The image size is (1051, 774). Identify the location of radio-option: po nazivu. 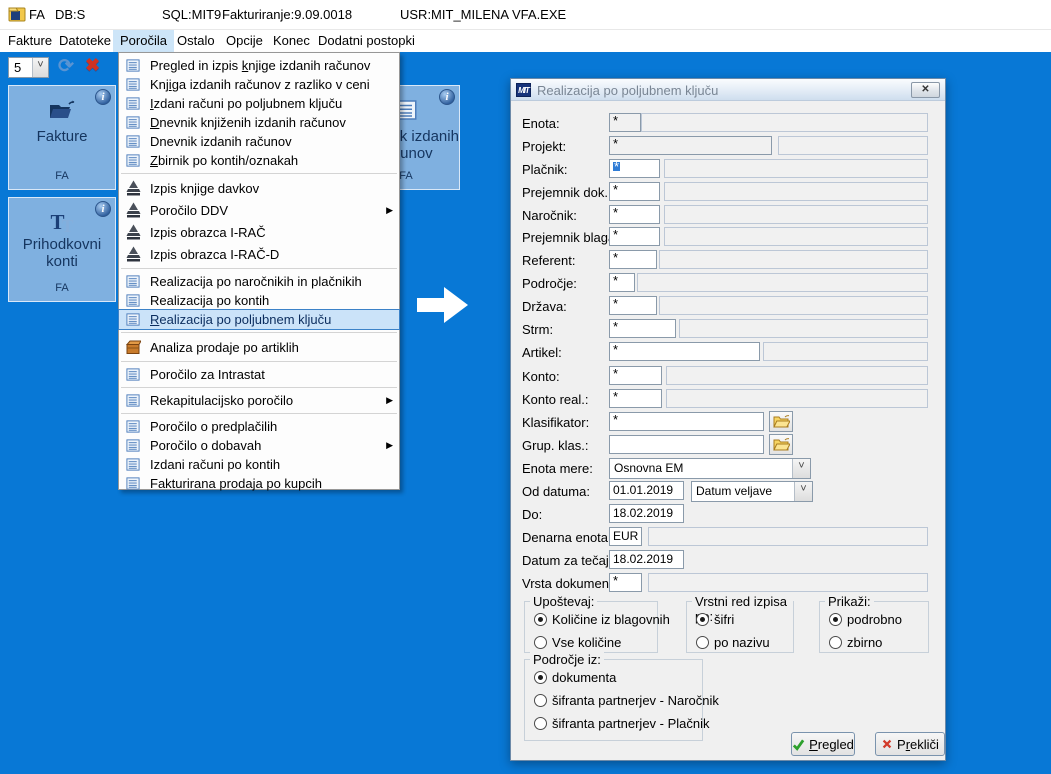
(733, 642).